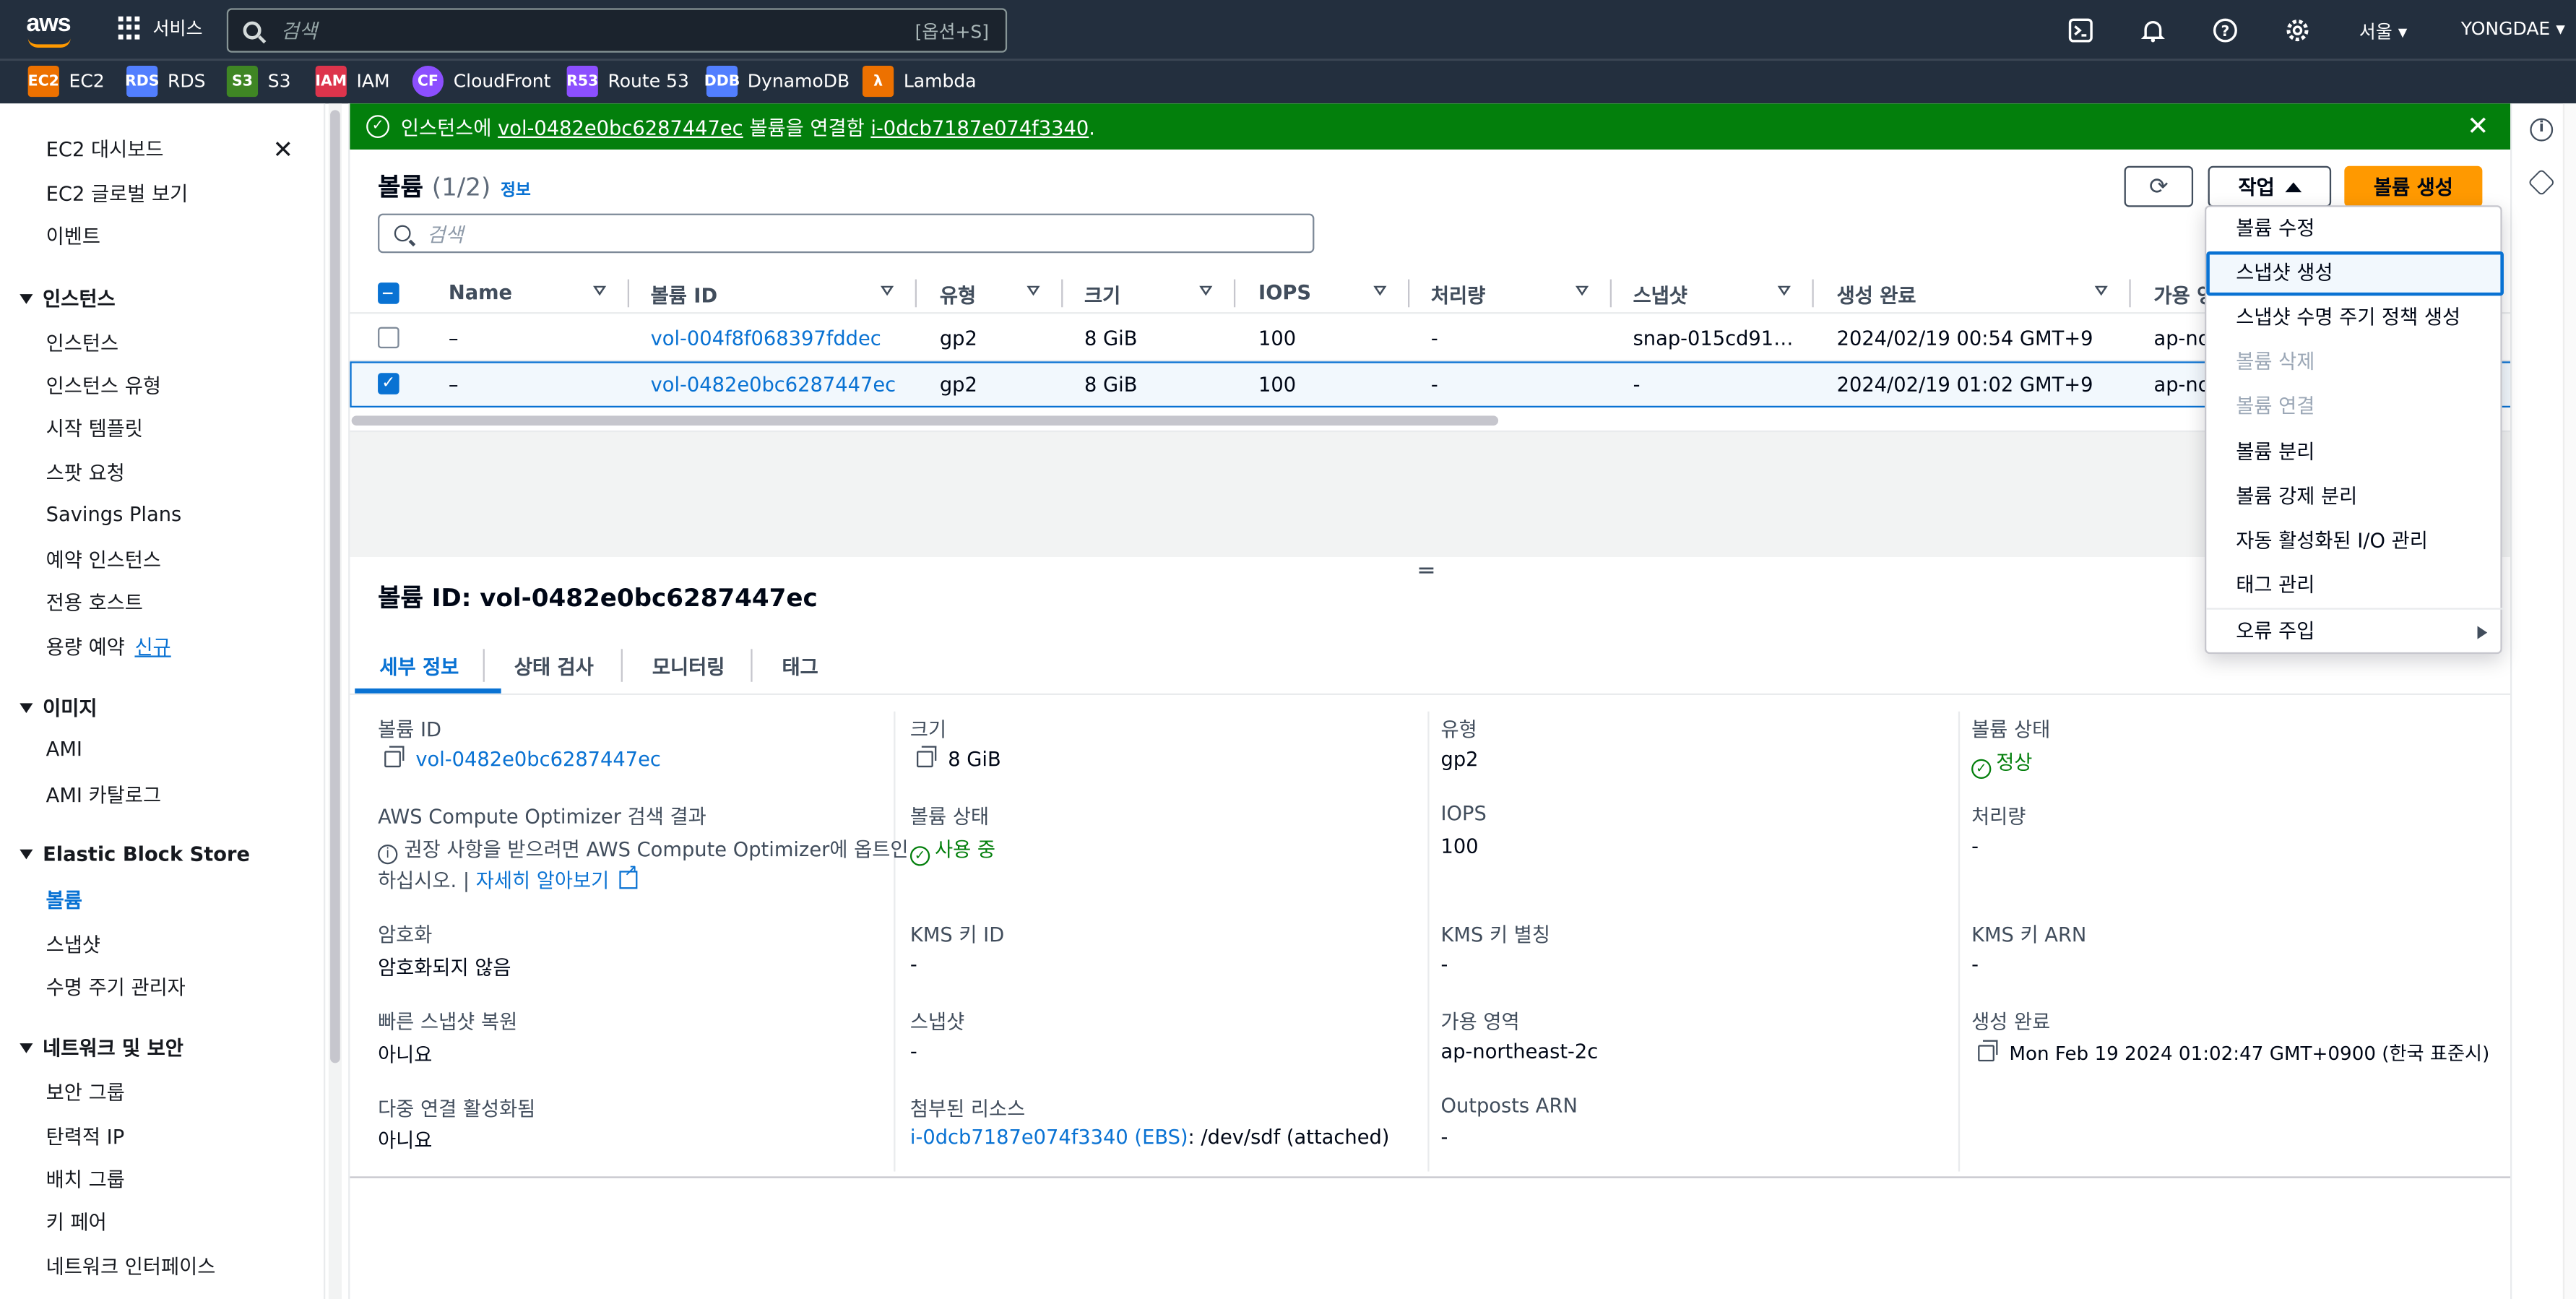 The width and height of the screenshot is (2576, 1299). What do you see at coordinates (73, 944) in the screenshot?
I see `sidebar-item-snapshots: 스냅샷` at bounding box center [73, 944].